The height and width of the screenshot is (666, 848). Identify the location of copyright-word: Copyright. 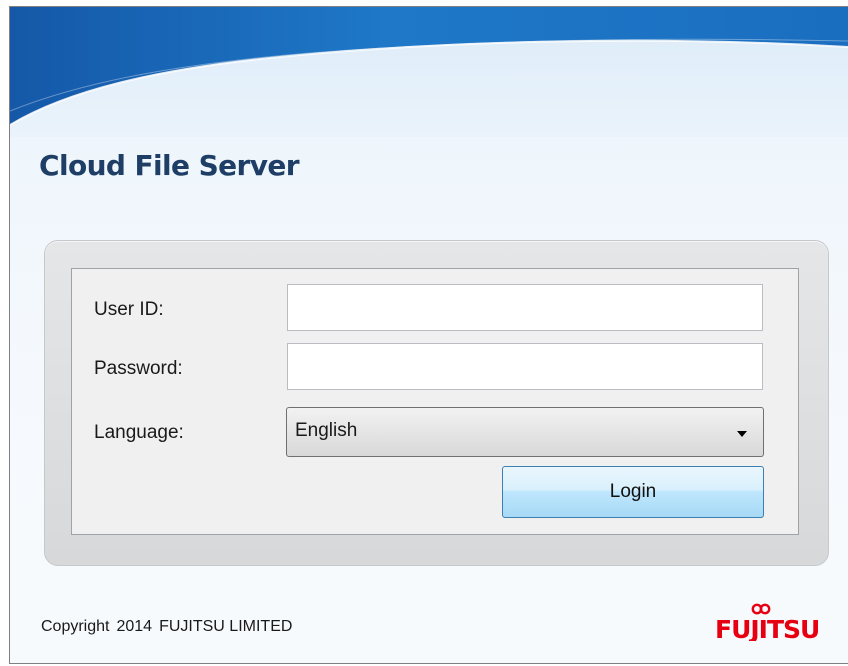
(75, 626).